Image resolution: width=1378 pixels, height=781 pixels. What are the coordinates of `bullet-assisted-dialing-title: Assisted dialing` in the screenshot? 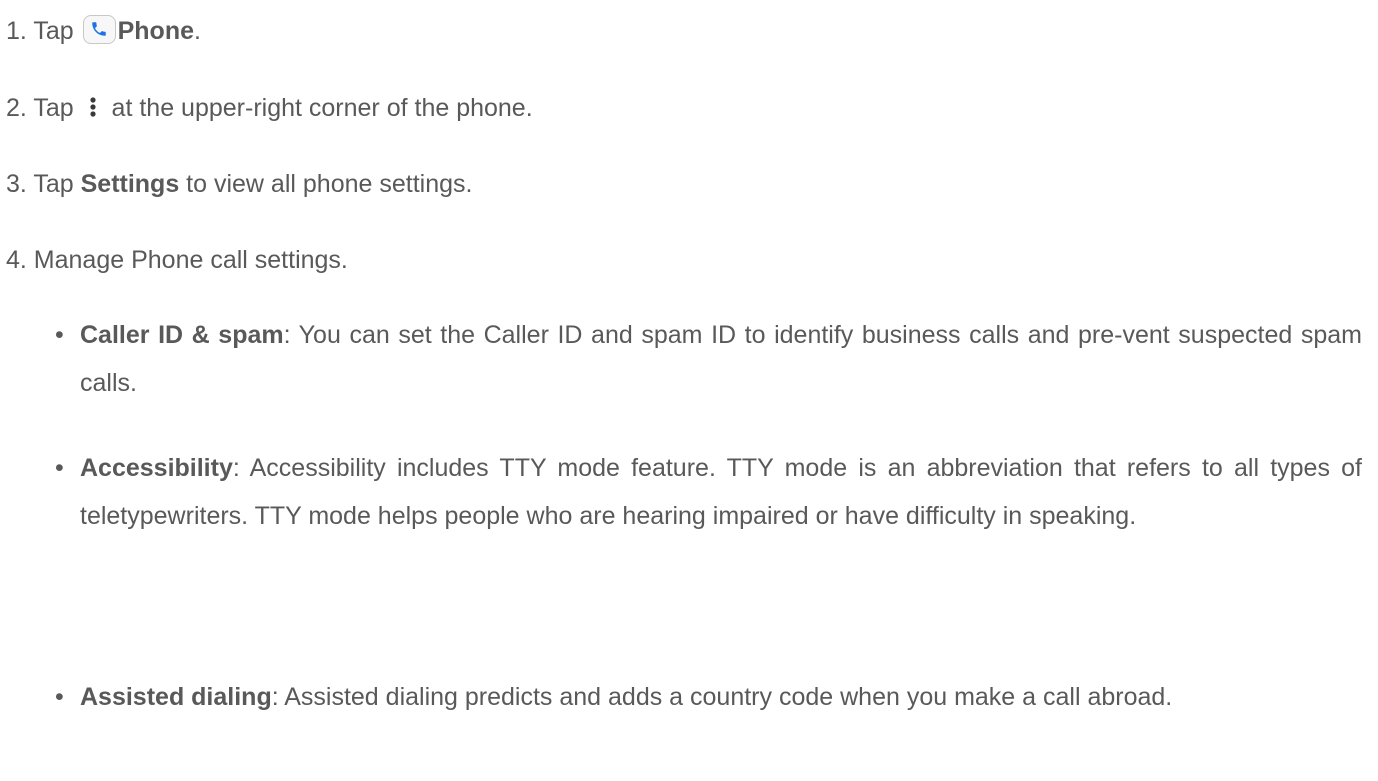 It's located at (176, 697).